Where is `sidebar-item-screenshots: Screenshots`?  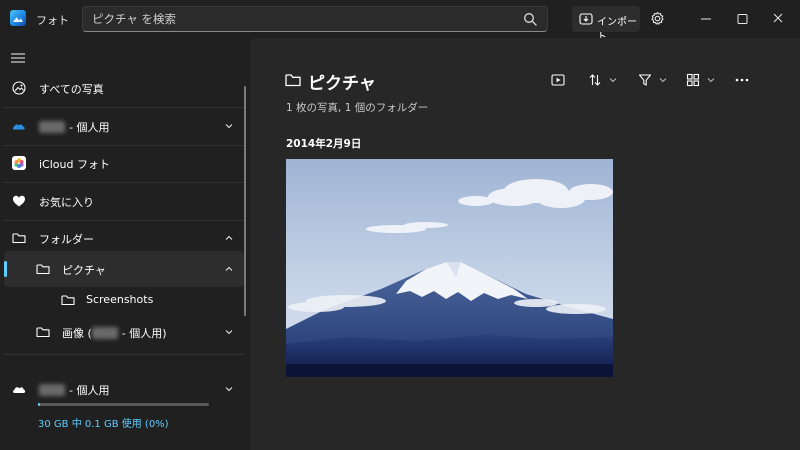 sidebar-item-screenshots: Screenshots is located at coordinates (124, 300).